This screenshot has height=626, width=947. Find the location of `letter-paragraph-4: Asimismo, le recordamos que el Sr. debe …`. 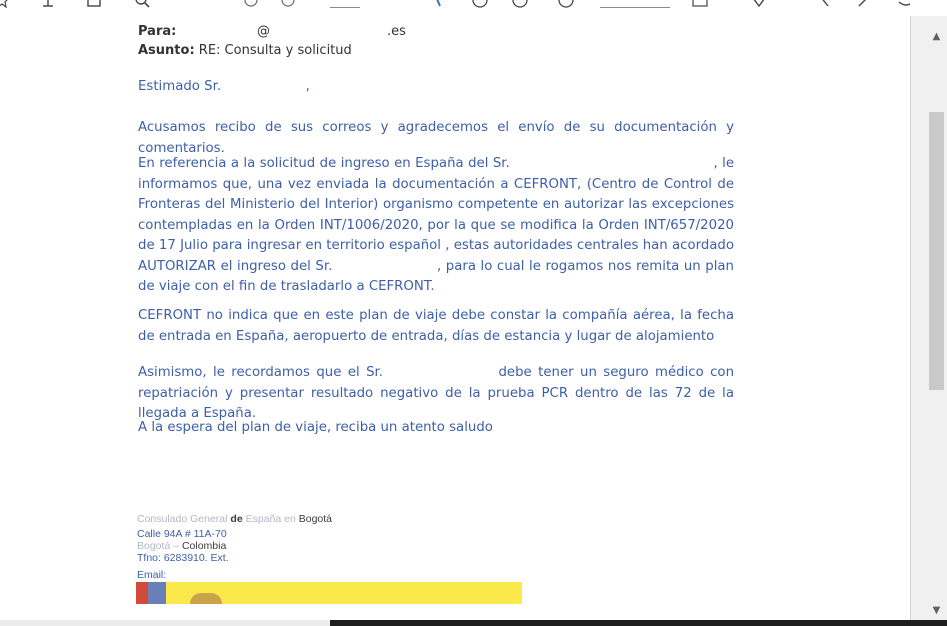

letter-paragraph-4: Asimismo, le recordamos que el Sr. debe … is located at coordinates (438, 393).